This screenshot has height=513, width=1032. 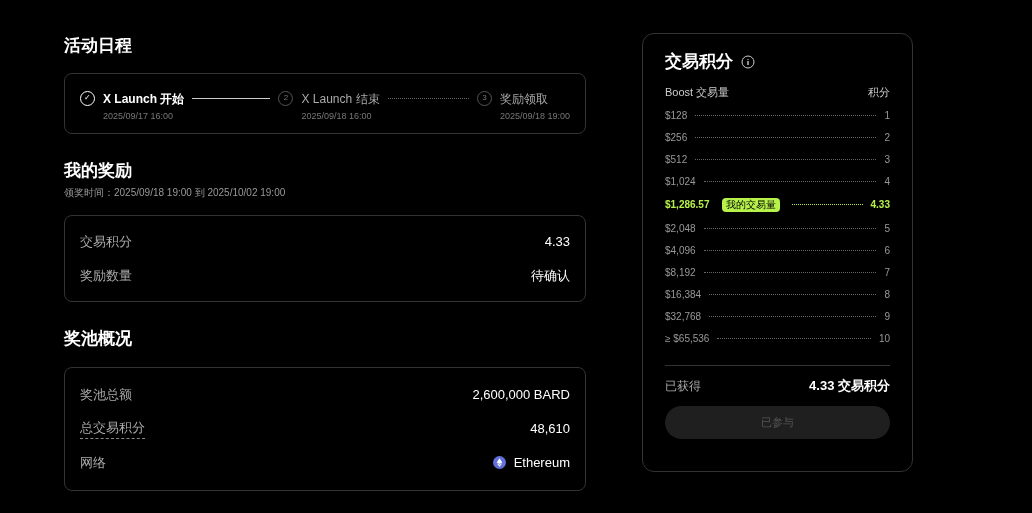 I want to click on tier-volume: $4,096, so click(x=680, y=250).